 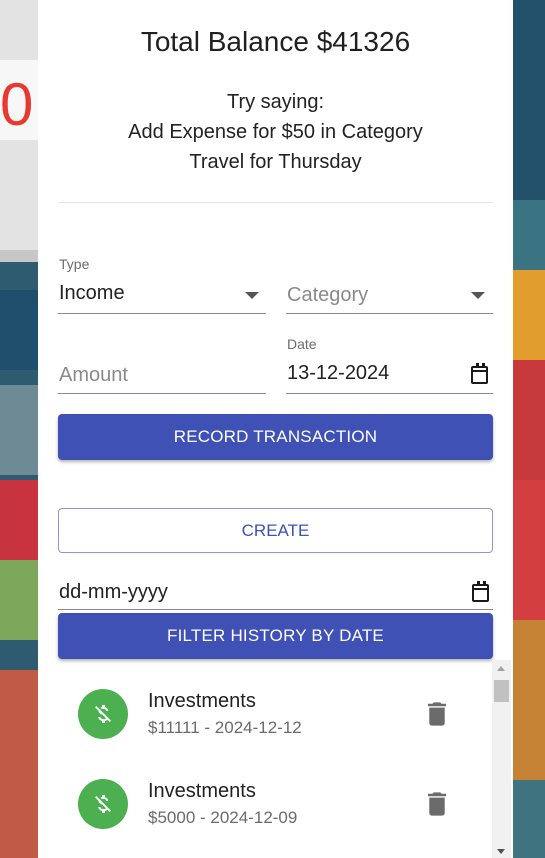 What do you see at coordinates (328, 295) in the screenshot?
I see `category-placeholder: Category` at bounding box center [328, 295].